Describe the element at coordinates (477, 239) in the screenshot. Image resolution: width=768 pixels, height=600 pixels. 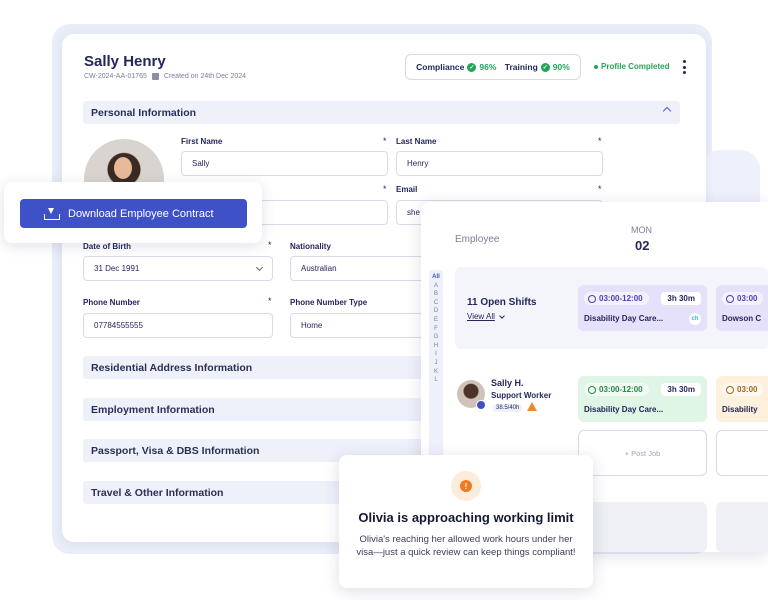
I see `employee-column-header: Employee` at that location.